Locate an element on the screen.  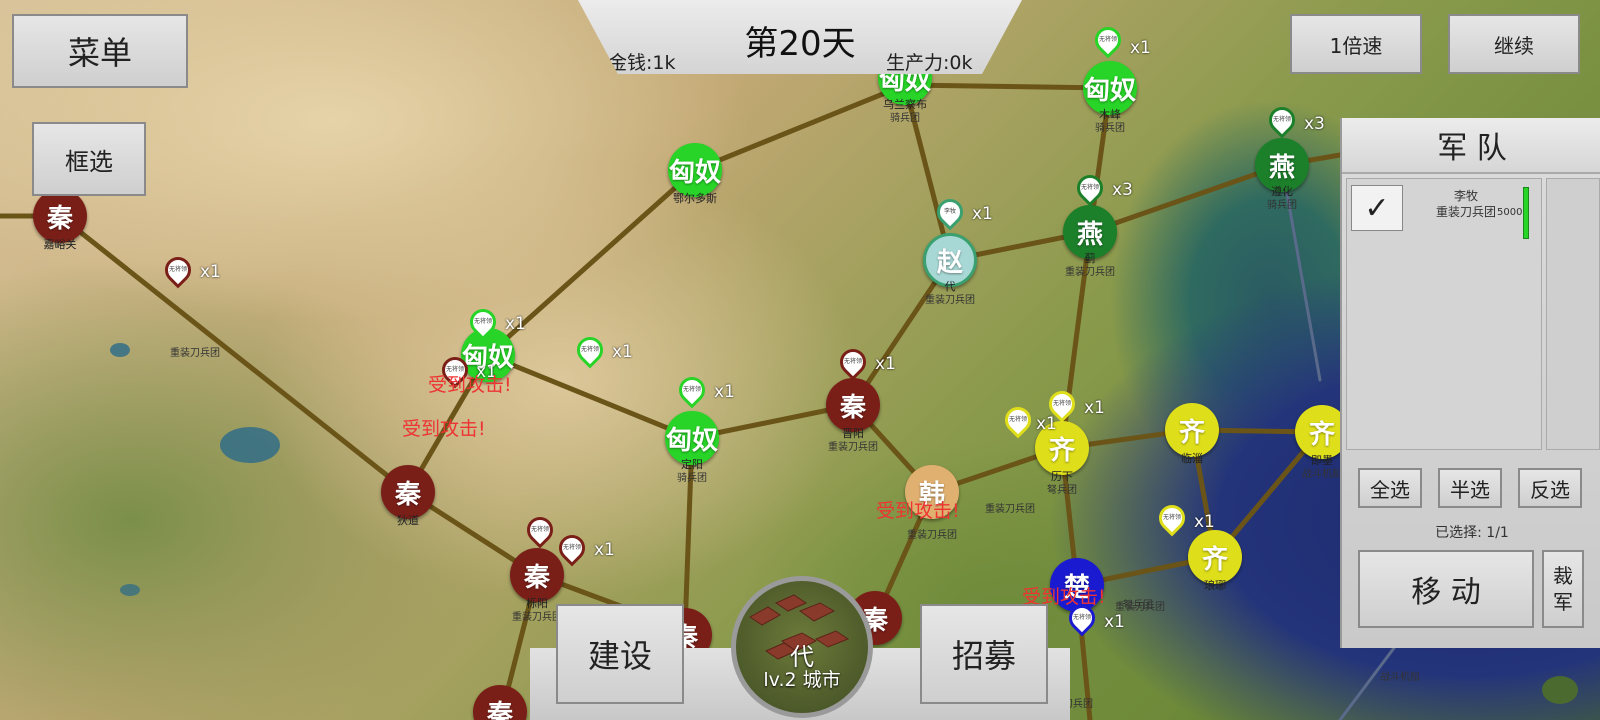
unit-strength-value: 5000 is located at coordinates (1510, 212).